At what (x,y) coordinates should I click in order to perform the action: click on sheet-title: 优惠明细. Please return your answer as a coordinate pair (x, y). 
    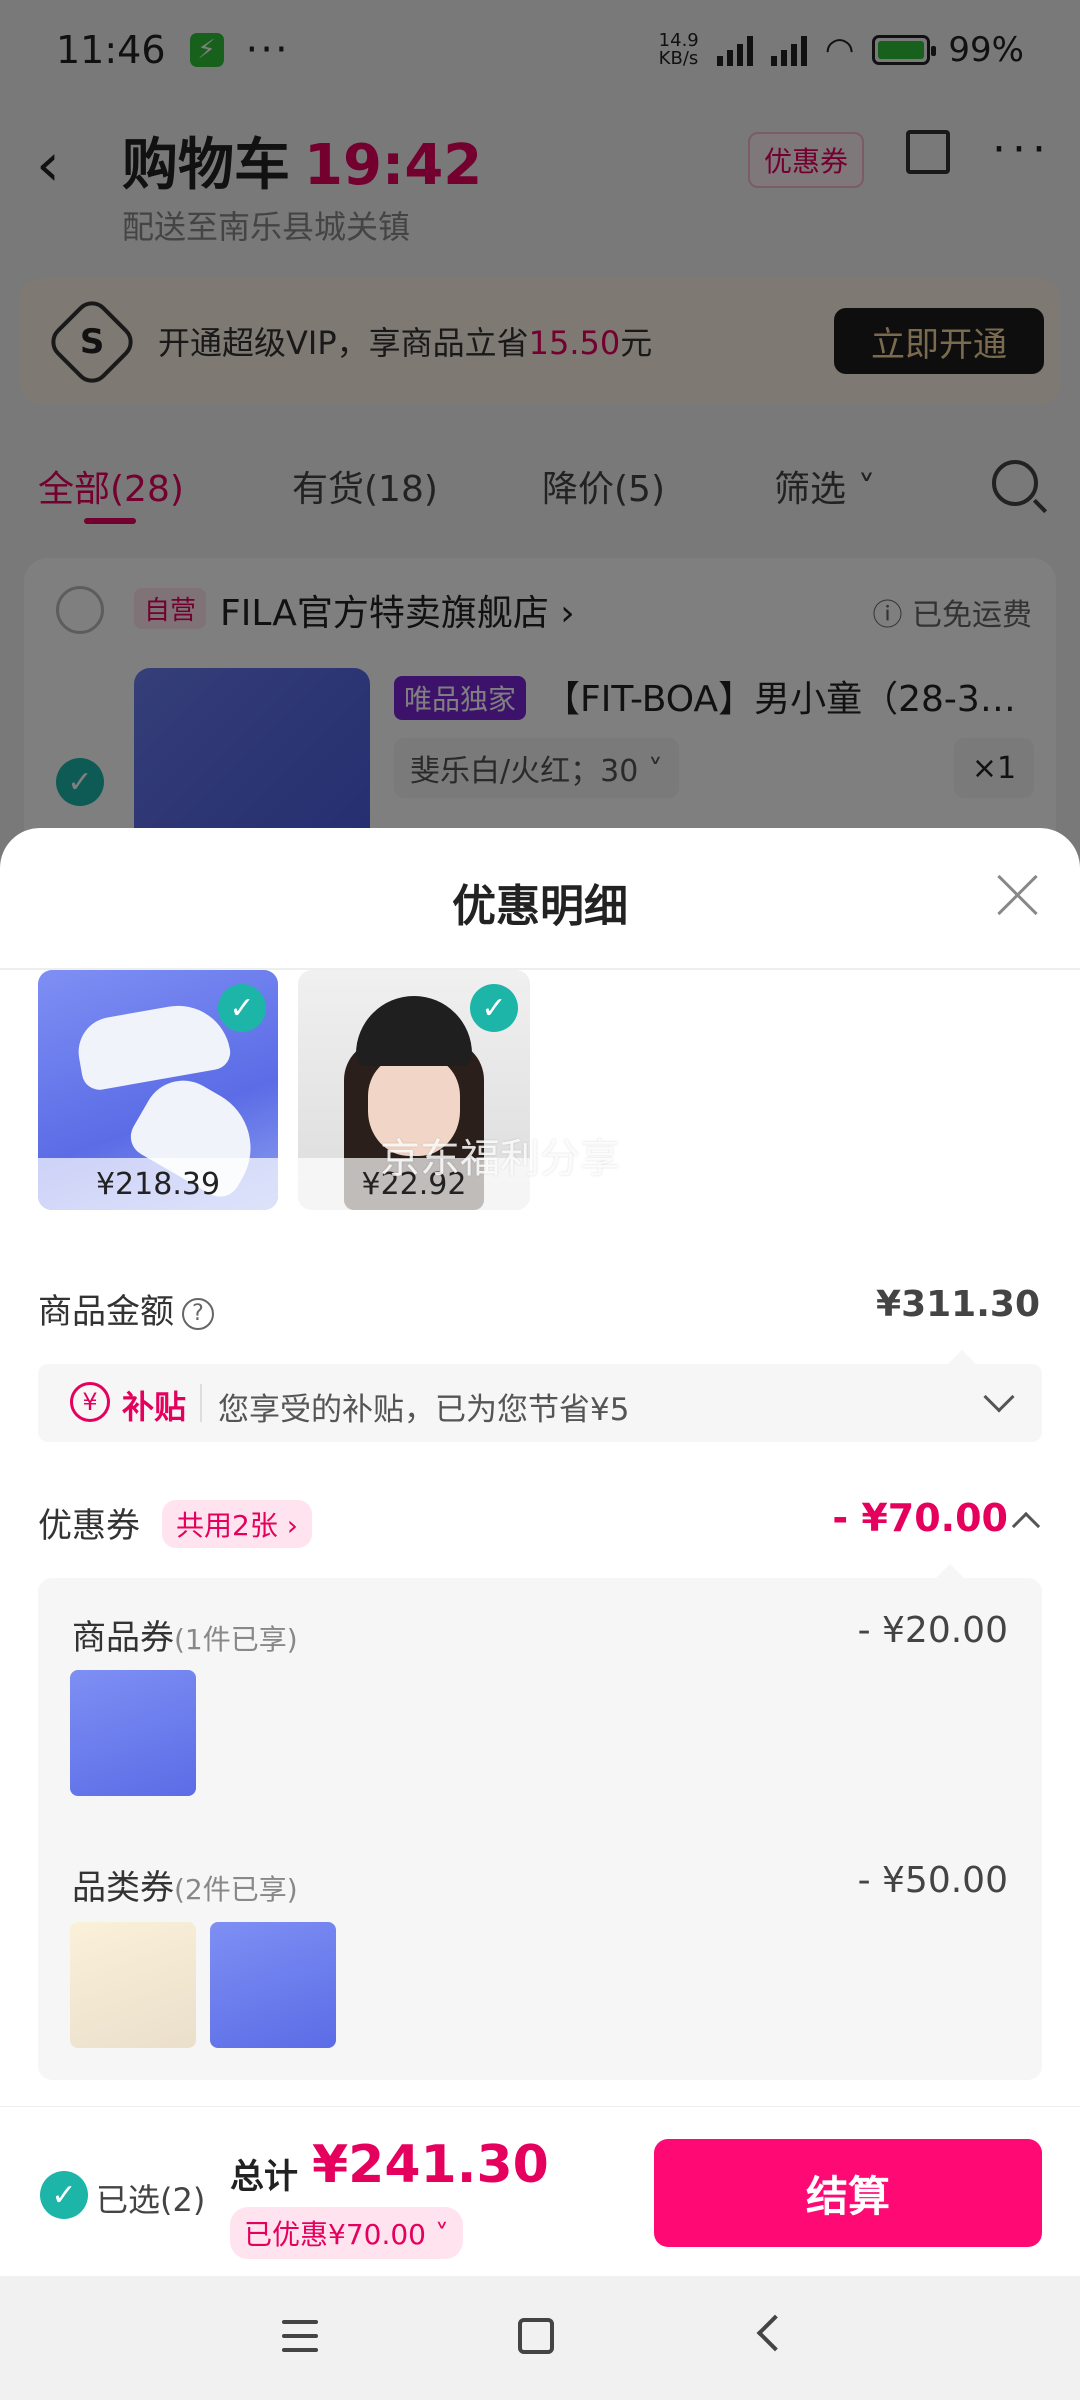
    Looking at the image, I should click on (540, 906).